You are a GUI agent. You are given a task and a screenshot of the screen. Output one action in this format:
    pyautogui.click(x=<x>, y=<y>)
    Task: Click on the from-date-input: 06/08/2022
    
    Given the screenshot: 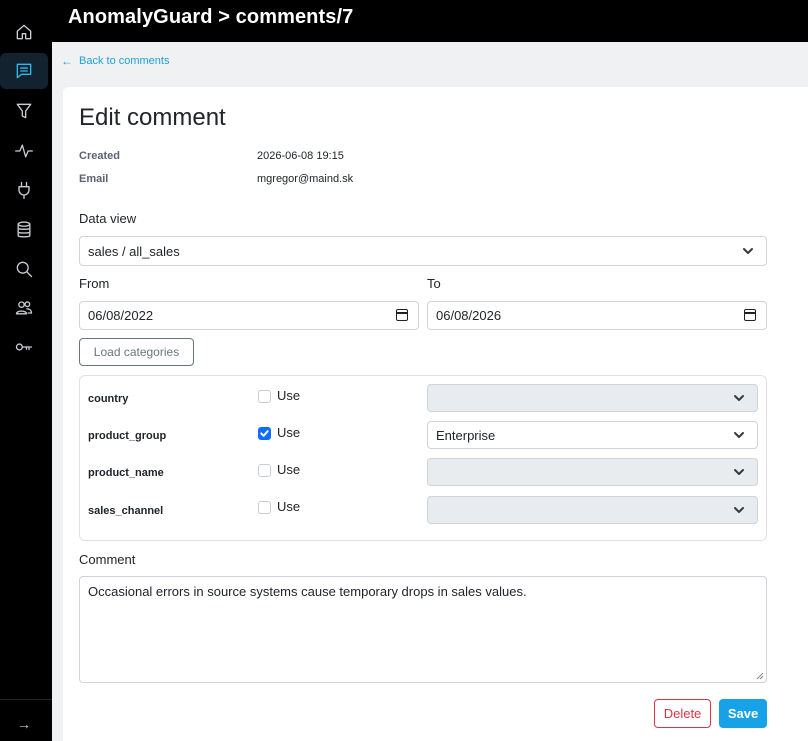 What is the action you would take?
    pyautogui.click(x=249, y=315)
    